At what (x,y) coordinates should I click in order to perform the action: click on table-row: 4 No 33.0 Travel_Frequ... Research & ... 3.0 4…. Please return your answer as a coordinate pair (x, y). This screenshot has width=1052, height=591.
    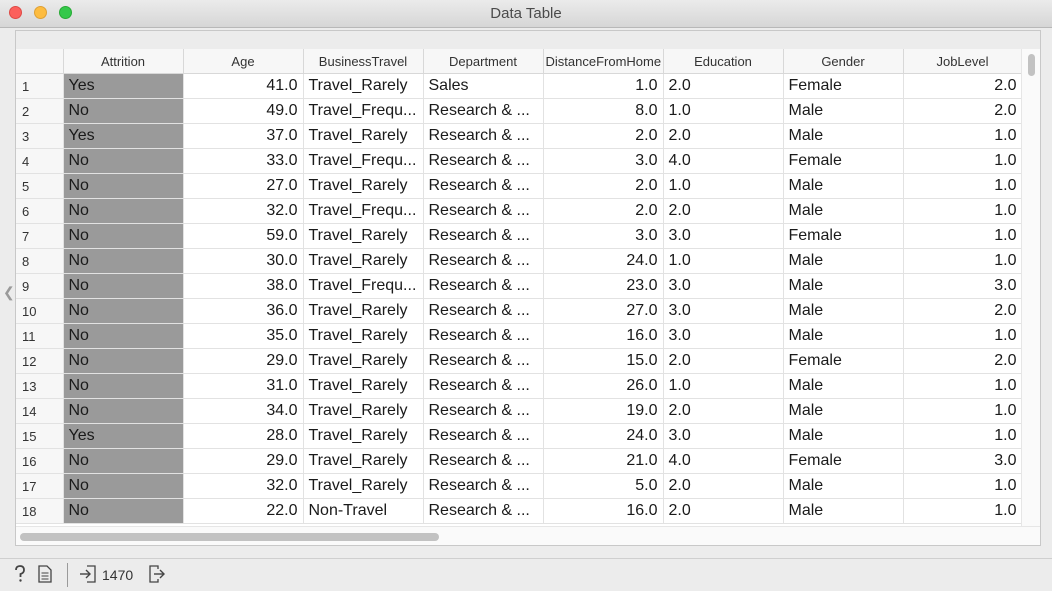
    Looking at the image, I should click on (519, 161).